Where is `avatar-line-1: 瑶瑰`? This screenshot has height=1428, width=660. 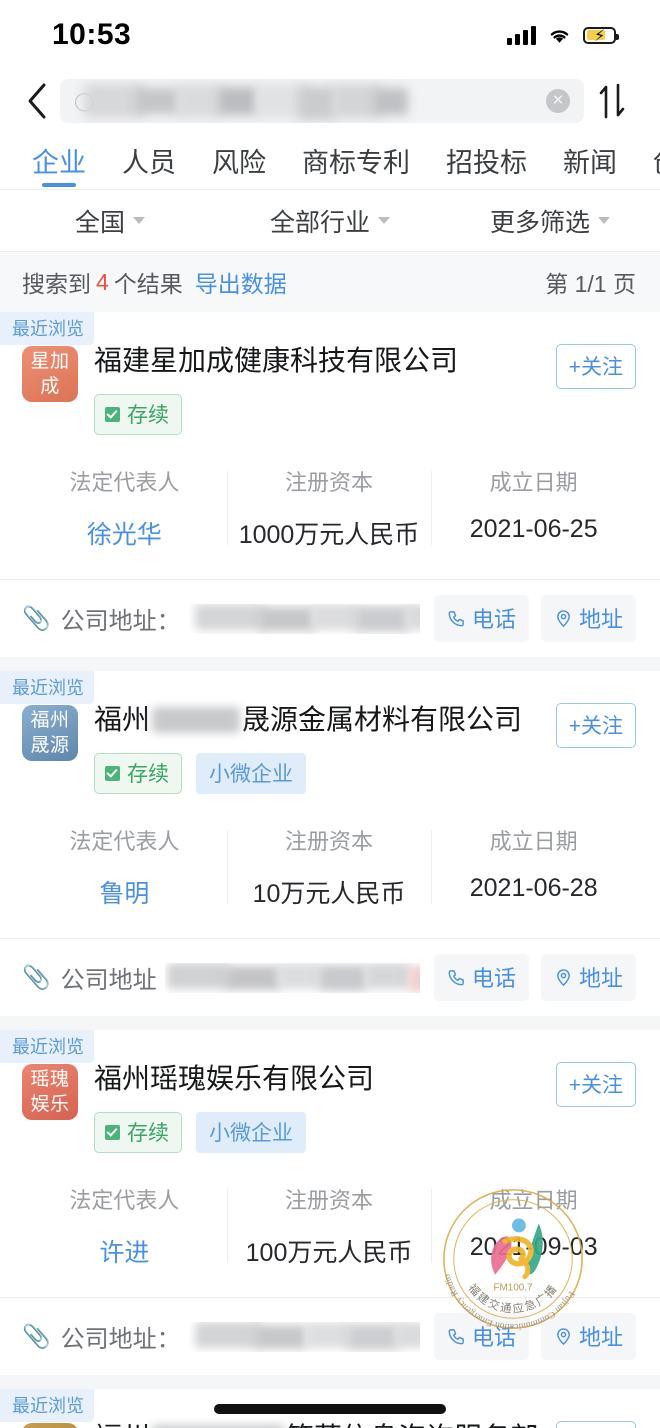 avatar-line-1: 瑶瑰 is located at coordinates (50, 1079).